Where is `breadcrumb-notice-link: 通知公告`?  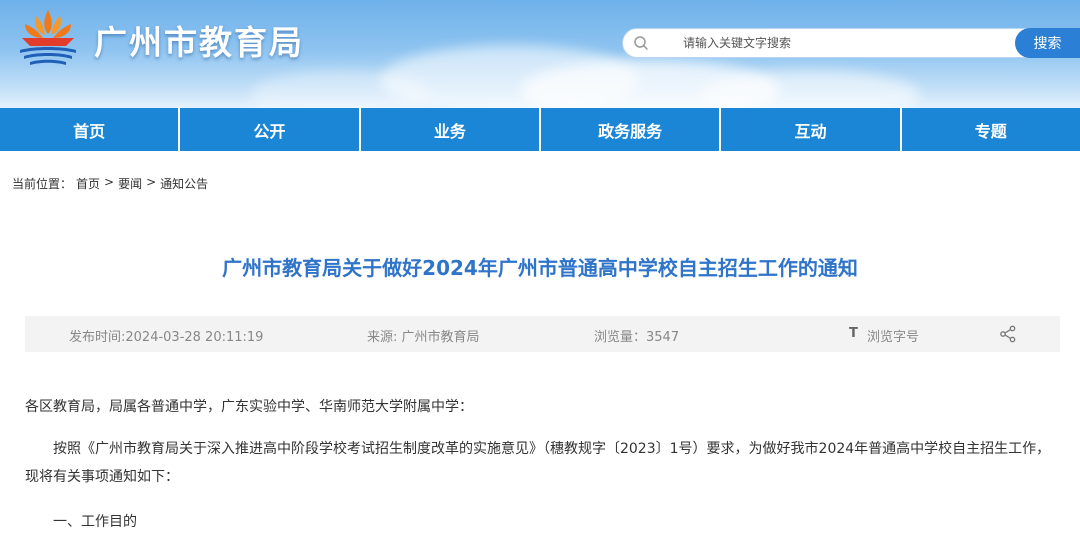
breadcrumb-notice-link: 通知公告 is located at coordinates (184, 183).